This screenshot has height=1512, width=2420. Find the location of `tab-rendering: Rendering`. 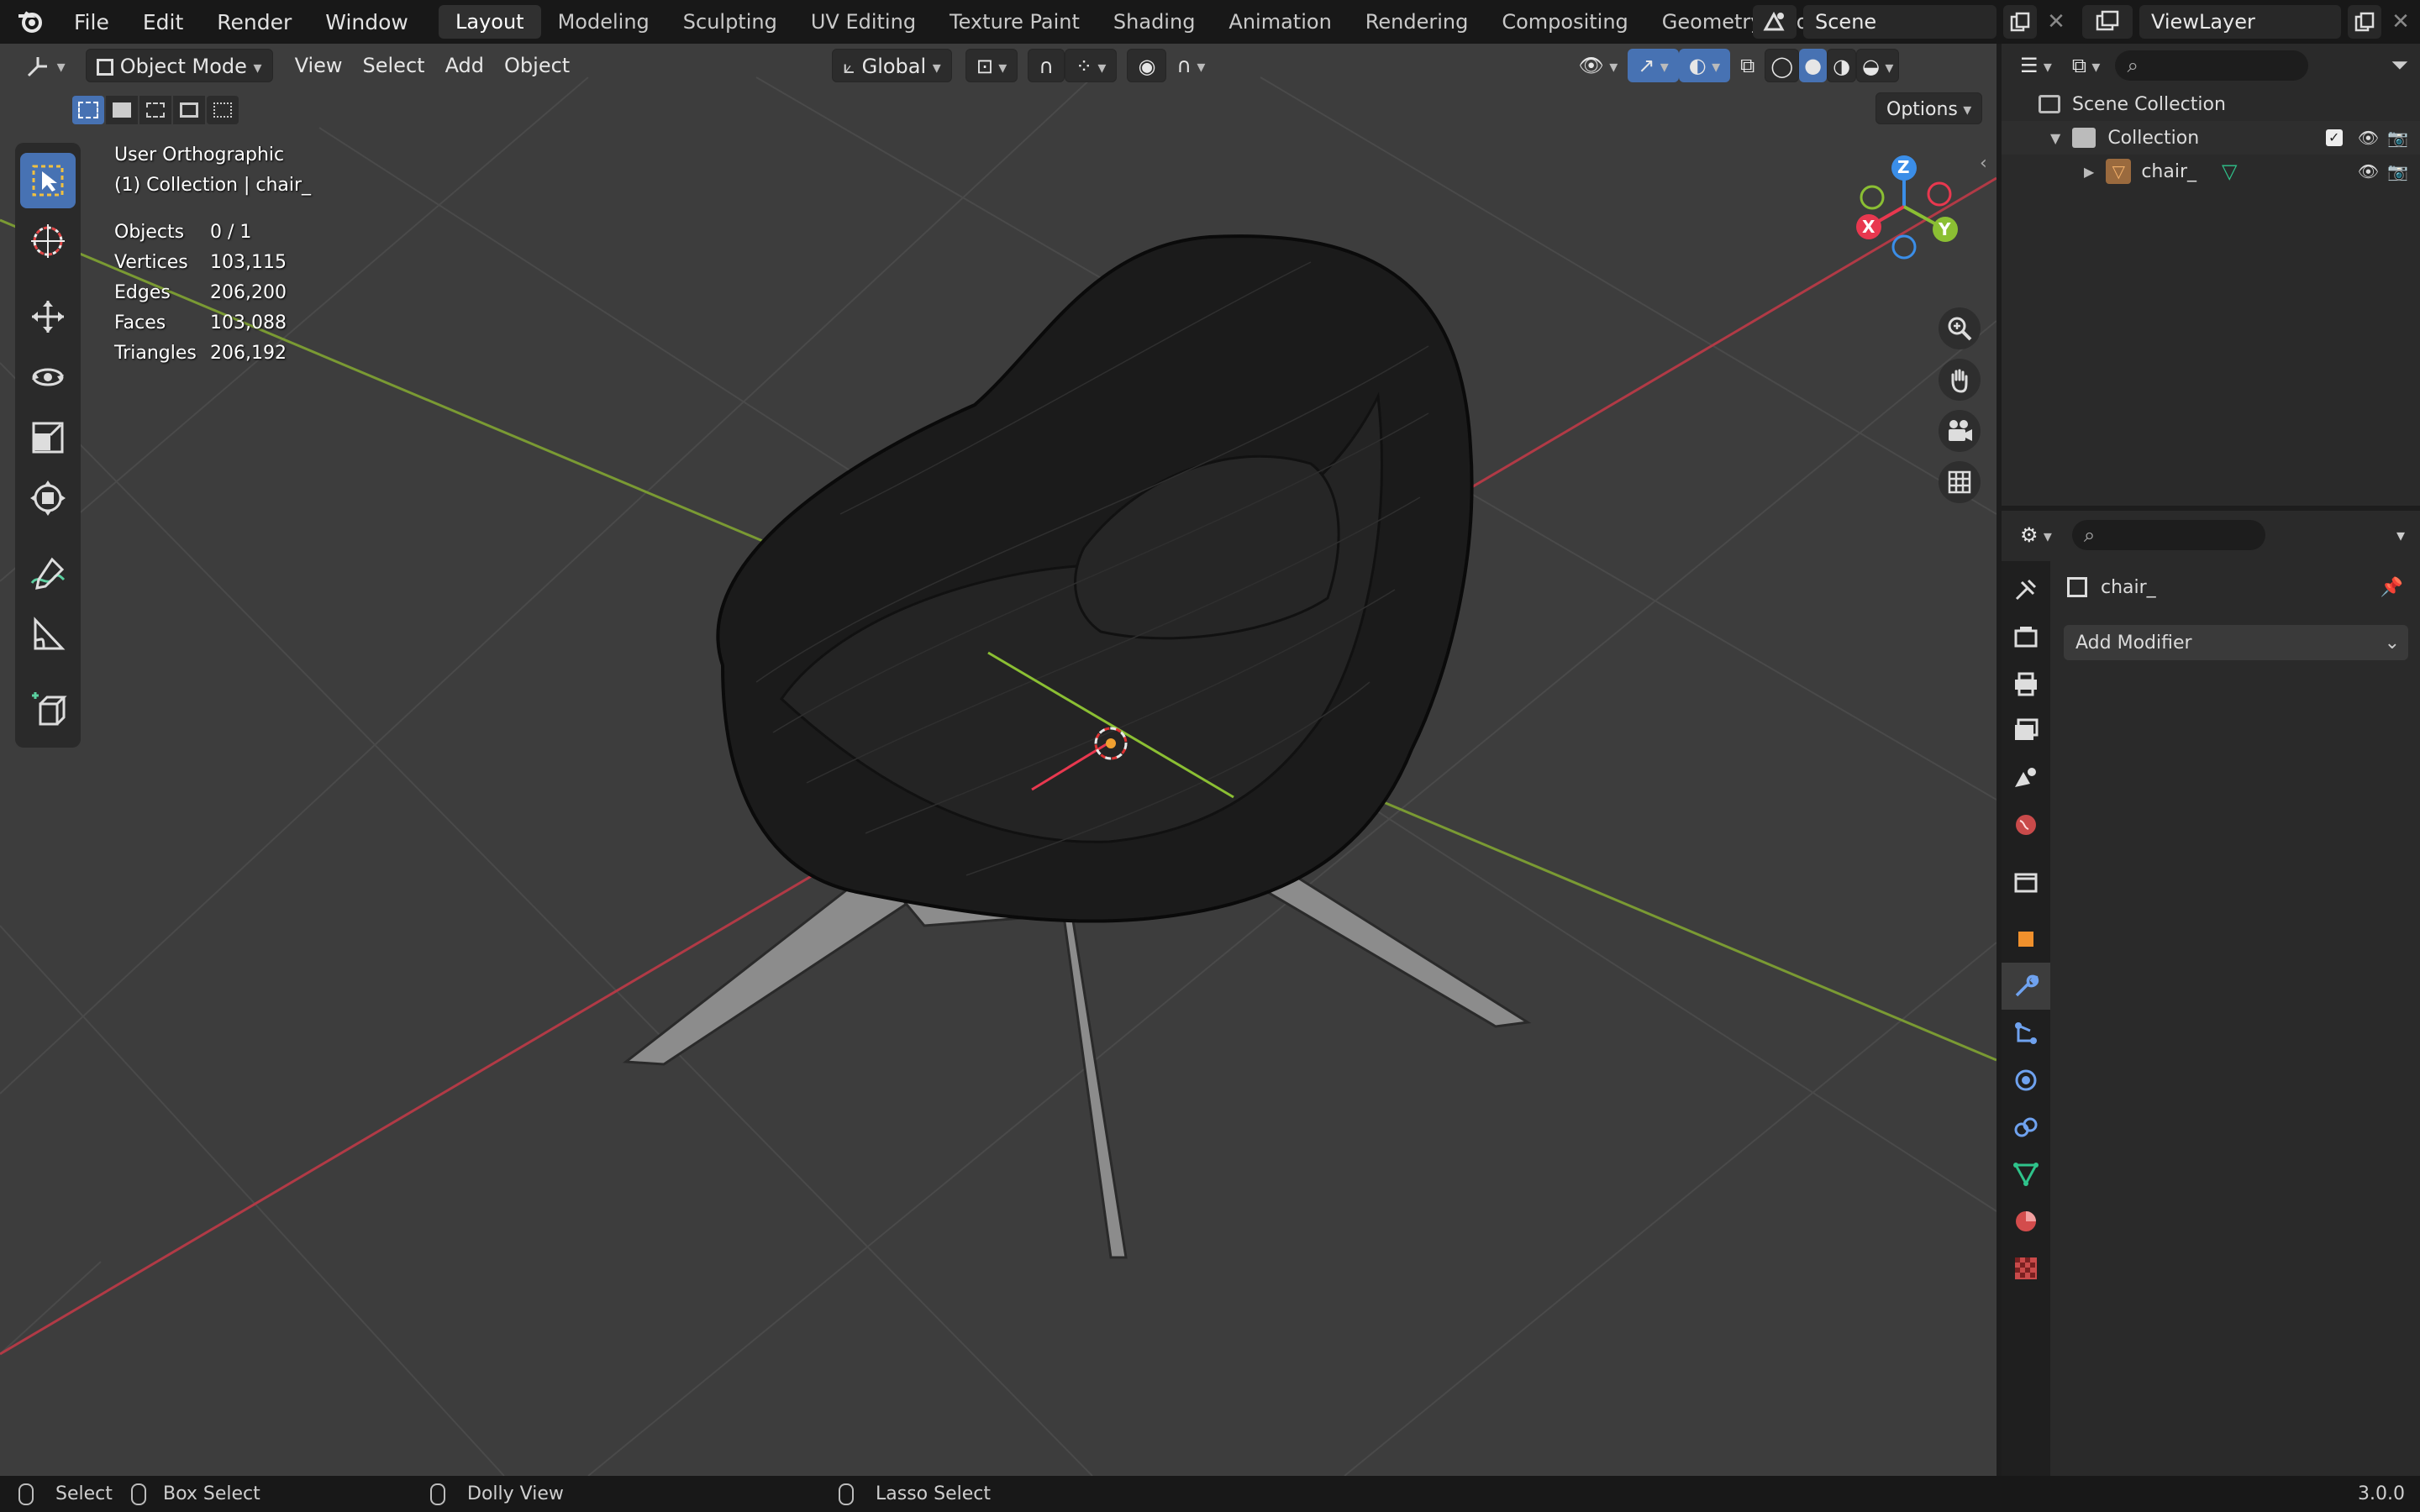

tab-rendering: Rendering is located at coordinates (1417, 22).